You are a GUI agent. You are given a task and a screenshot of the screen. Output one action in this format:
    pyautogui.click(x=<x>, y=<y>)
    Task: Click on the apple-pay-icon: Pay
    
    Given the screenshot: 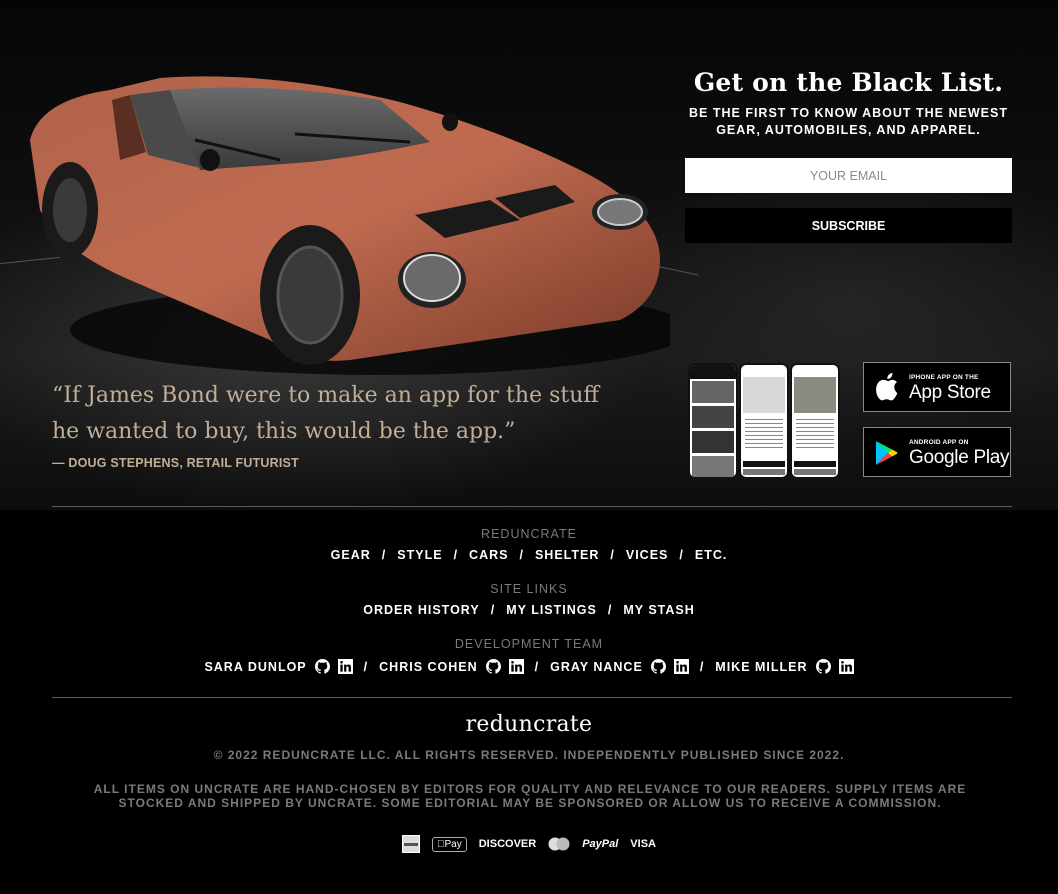 What is the action you would take?
    pyautogui.click(x=449, y=844)
    